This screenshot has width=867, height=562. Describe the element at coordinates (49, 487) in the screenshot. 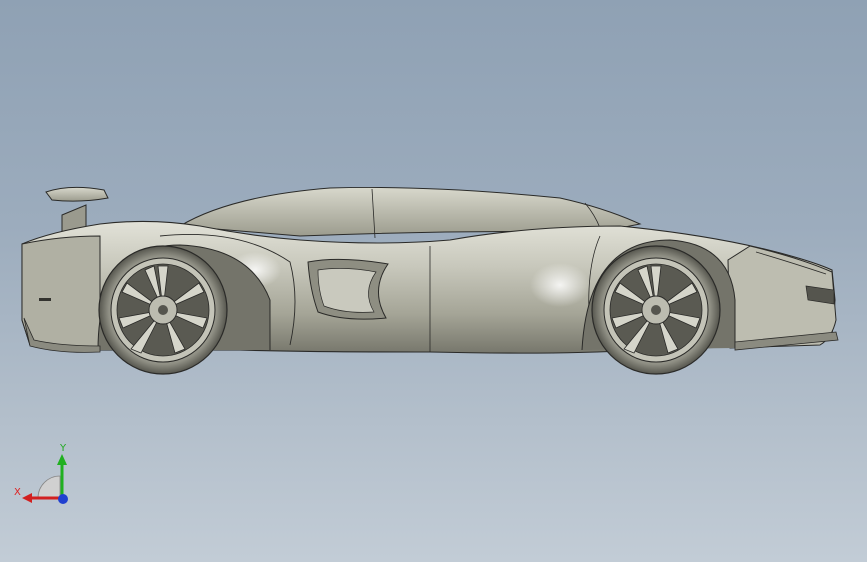

I see `triad-plane` at that location.